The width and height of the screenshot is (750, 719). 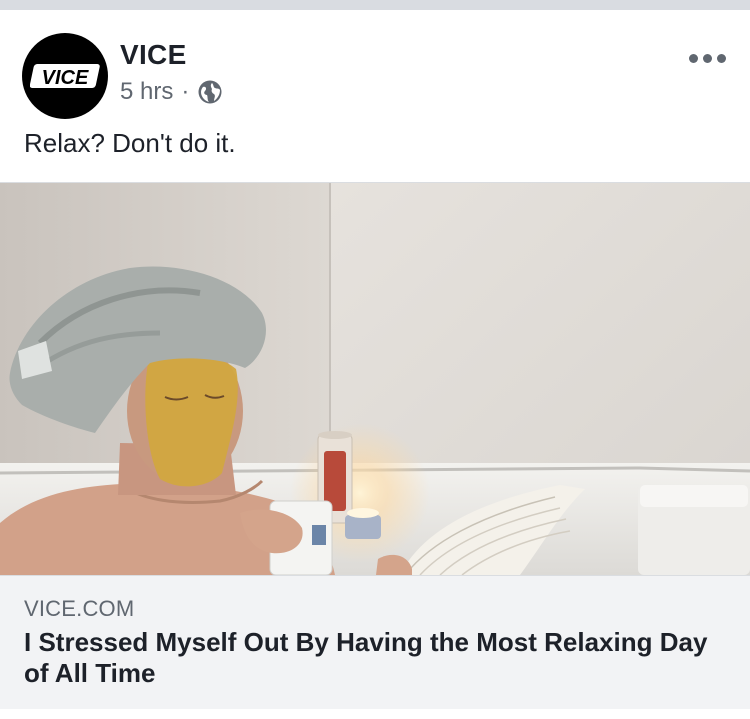 I want to click on top-divider, so click(x=375, y=5).